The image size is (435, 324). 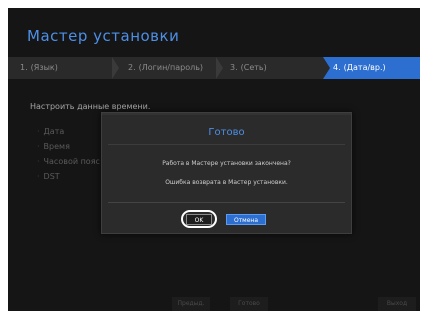 What do you see at coordinates (226, 163) in the screenshot?
I see `dialog-message-line-1: Работа в Мастере установки закончена?` at bounding box center [226, 163].